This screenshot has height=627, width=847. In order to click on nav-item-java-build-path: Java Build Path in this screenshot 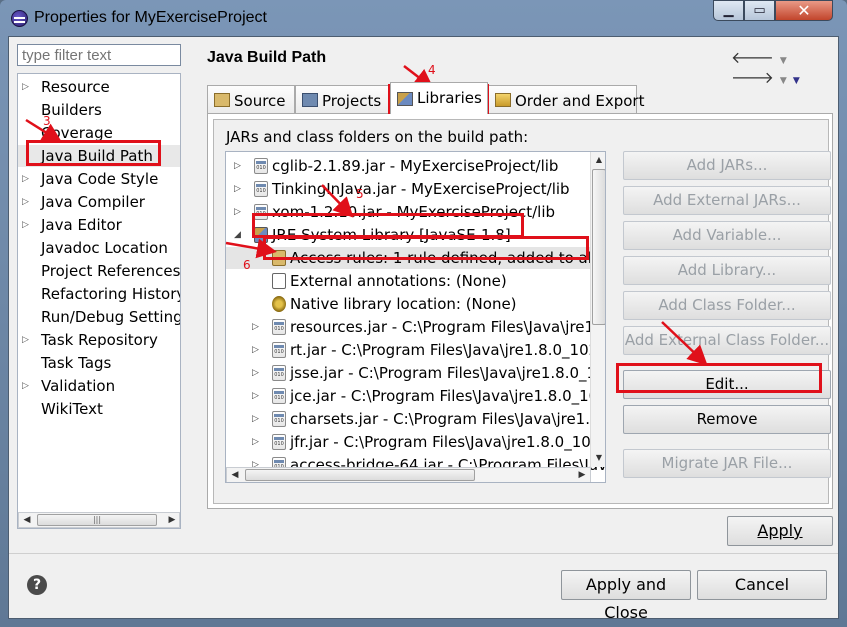, I will do `click(99, 156)`.